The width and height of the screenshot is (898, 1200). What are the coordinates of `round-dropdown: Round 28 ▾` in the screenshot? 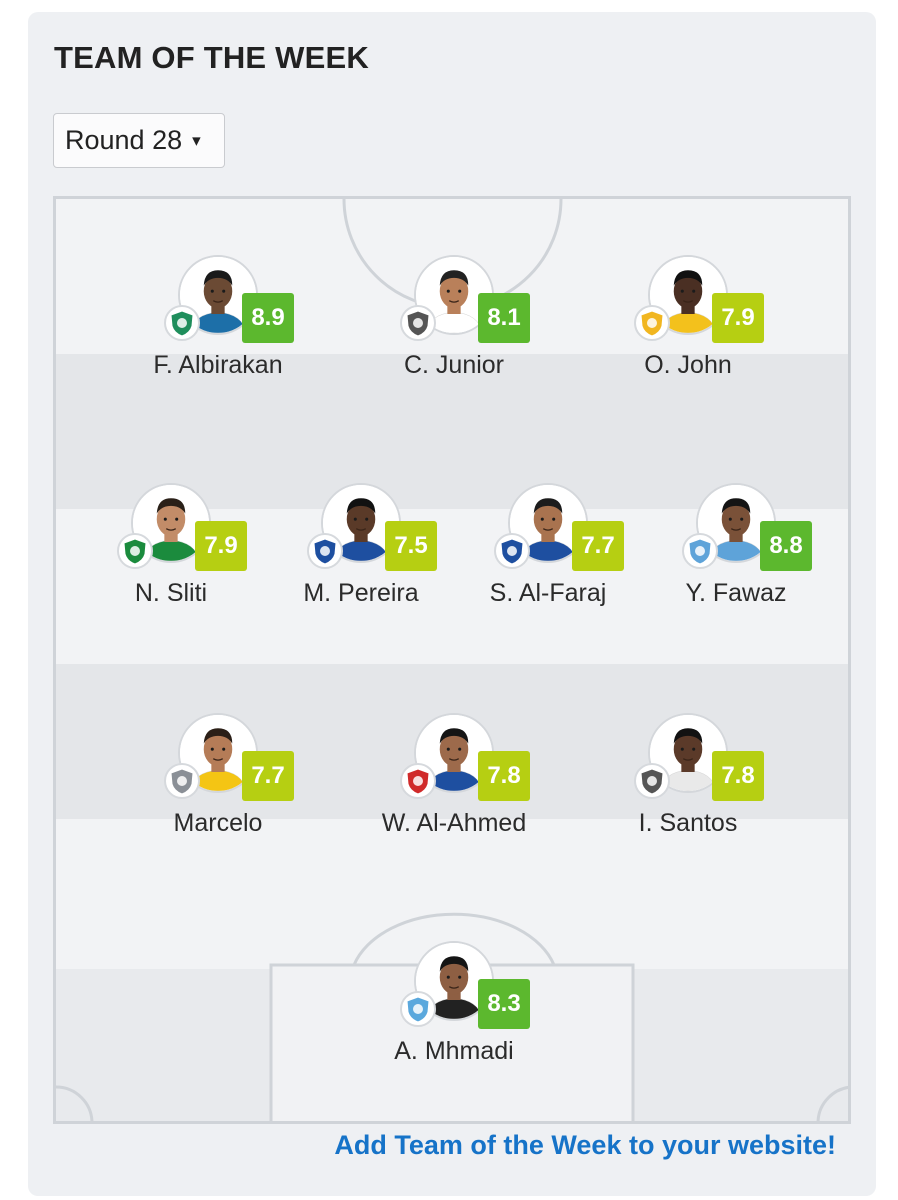 It's located at (139, 140).